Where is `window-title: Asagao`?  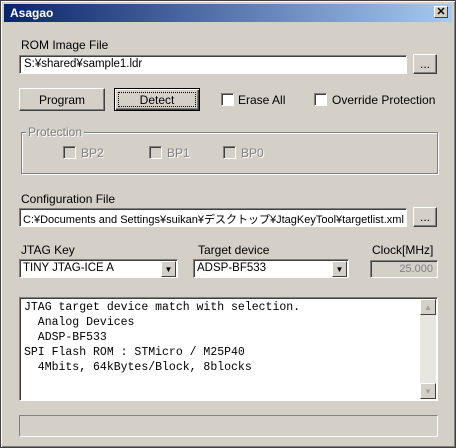 window-title: Asagao is located at coordinates (32, 13).